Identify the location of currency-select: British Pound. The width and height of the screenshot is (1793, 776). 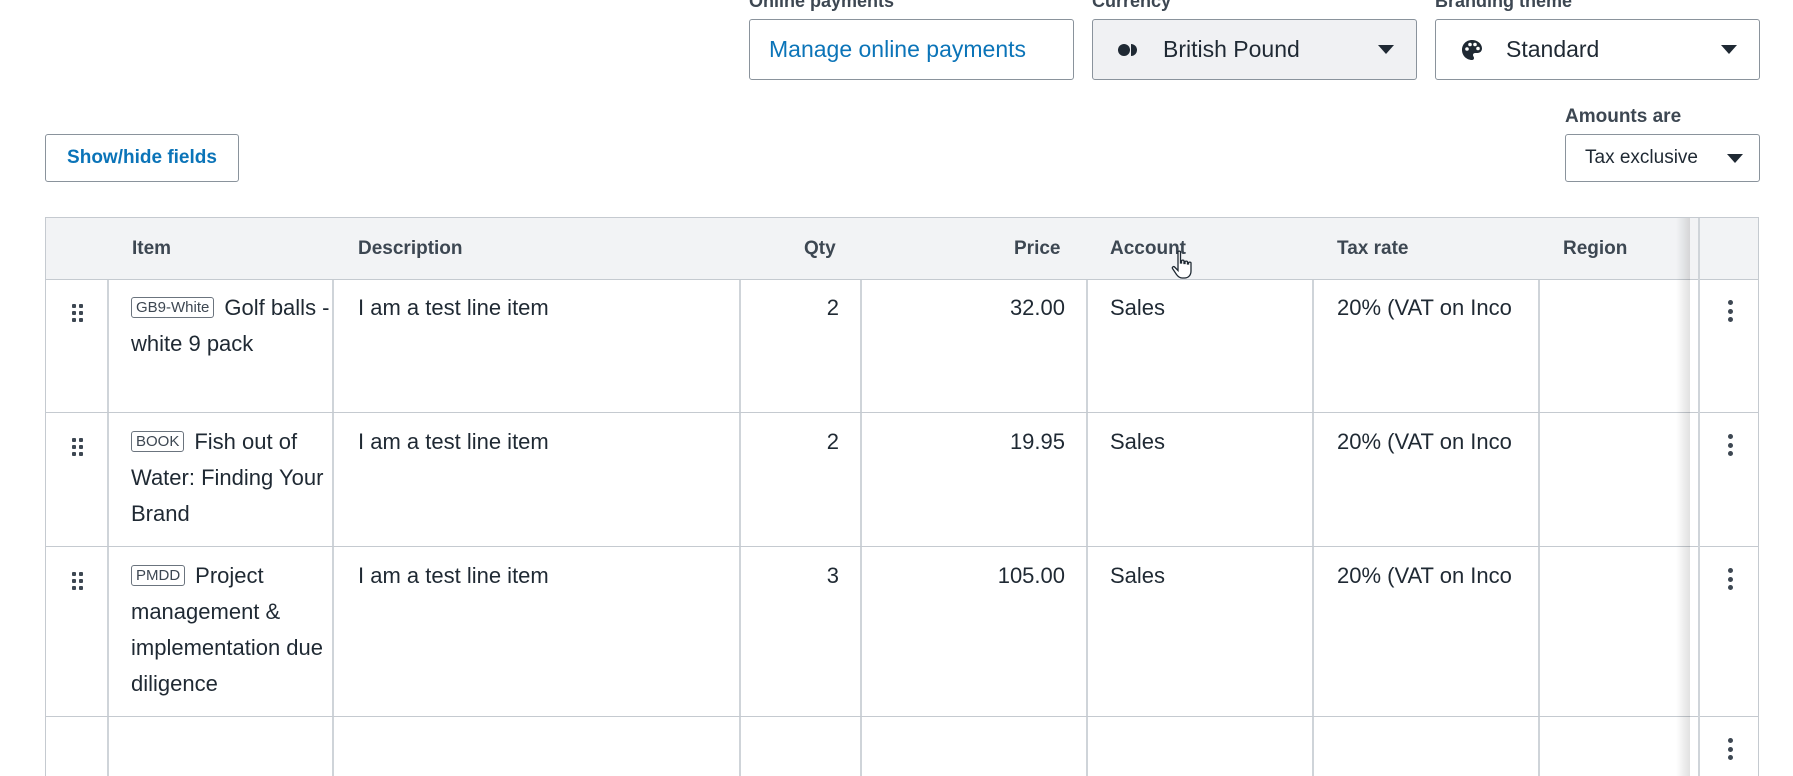
(1254, 49).